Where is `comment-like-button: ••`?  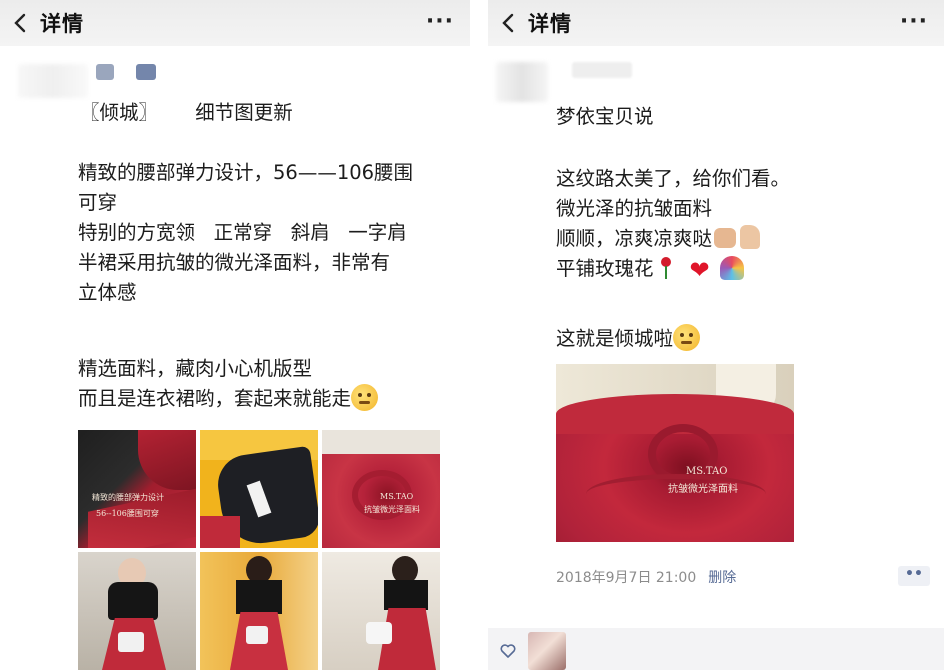 comment-like-button: •• is located at coordinates (914, 576).